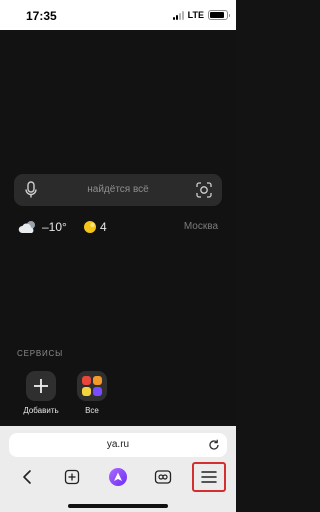  What do you see at coordinates (54, 227) in the screenshot?
I see `temperature: –10°` at bounding box center [54, 227].